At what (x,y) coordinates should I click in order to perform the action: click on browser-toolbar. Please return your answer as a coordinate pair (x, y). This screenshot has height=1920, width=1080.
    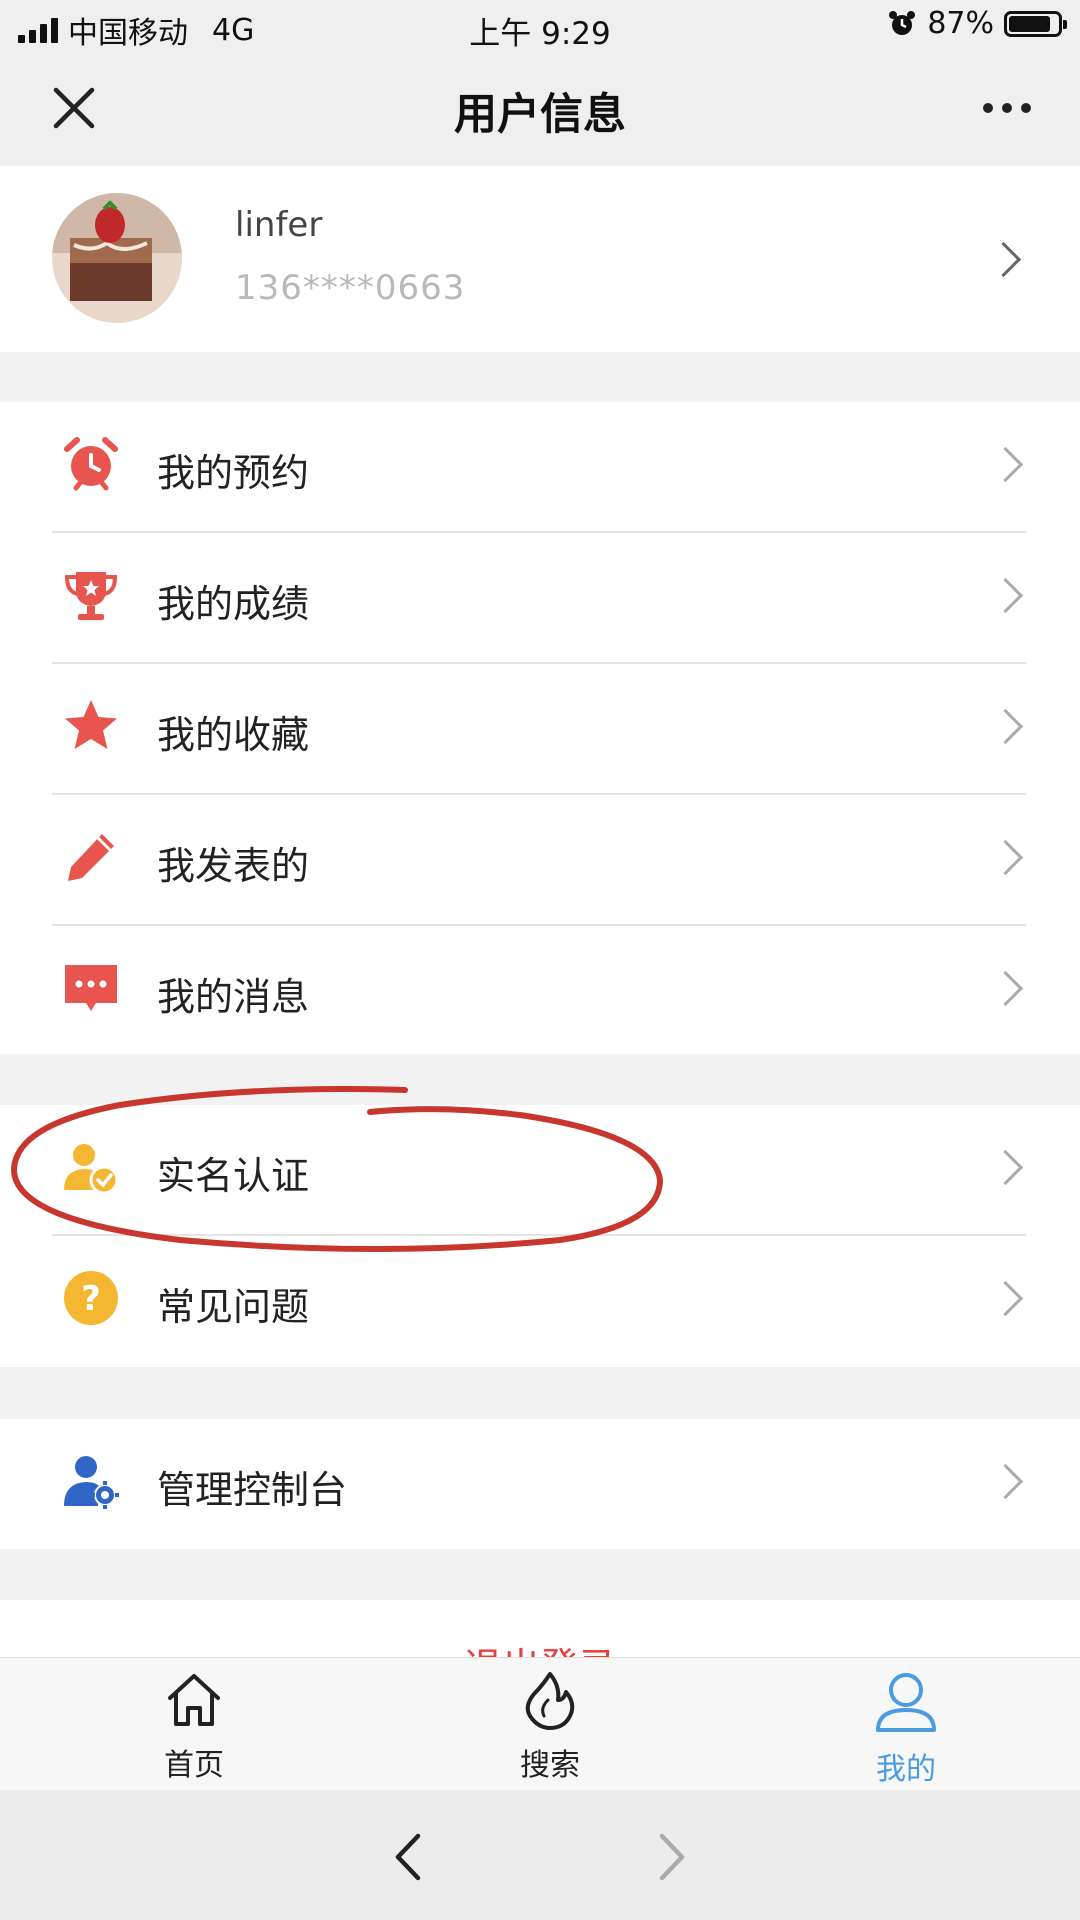
    Looking at the image, I should click on (540, 1855).